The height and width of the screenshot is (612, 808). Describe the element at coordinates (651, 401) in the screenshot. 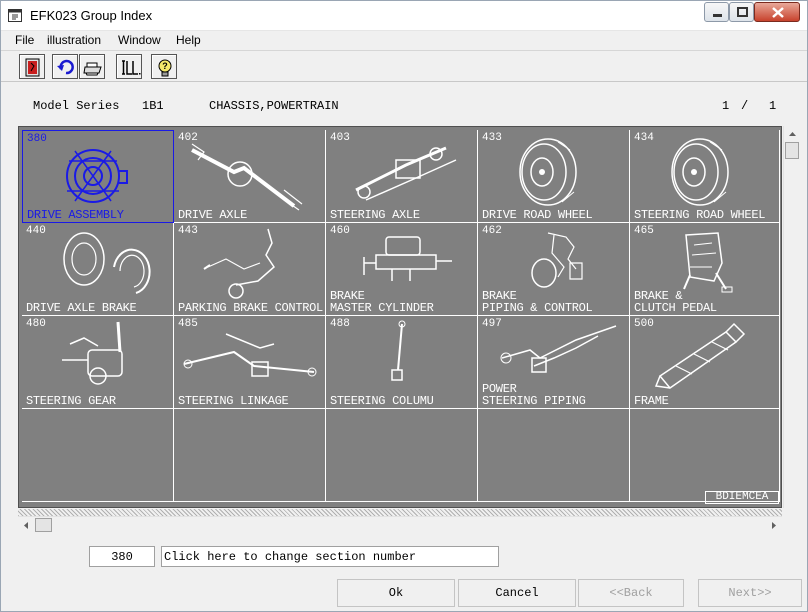

I see `group-label: FRAME` at that location.